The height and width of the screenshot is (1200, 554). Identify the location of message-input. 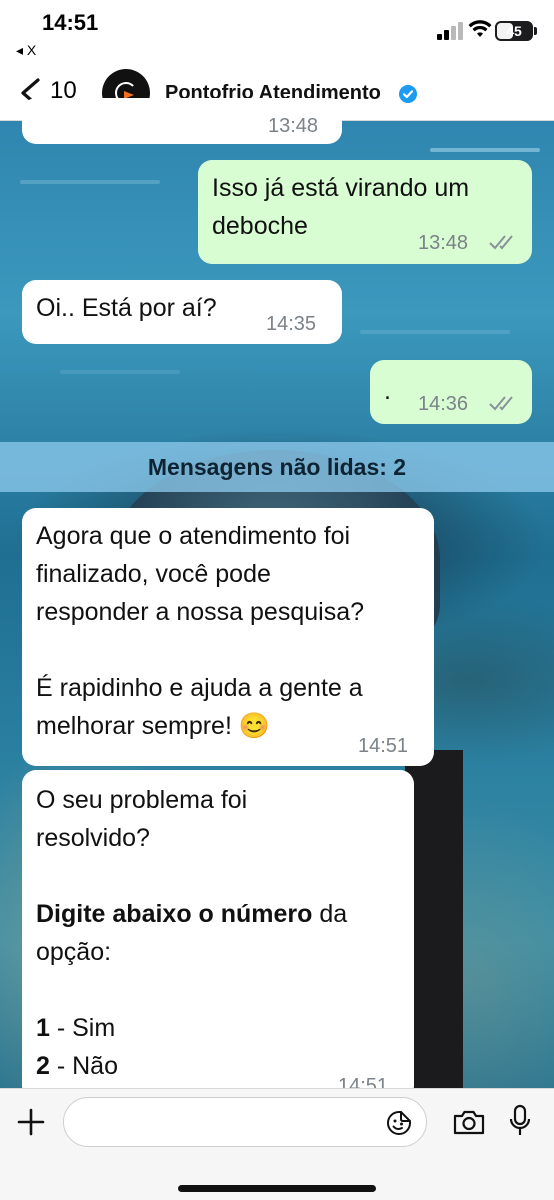
(237, 1122).